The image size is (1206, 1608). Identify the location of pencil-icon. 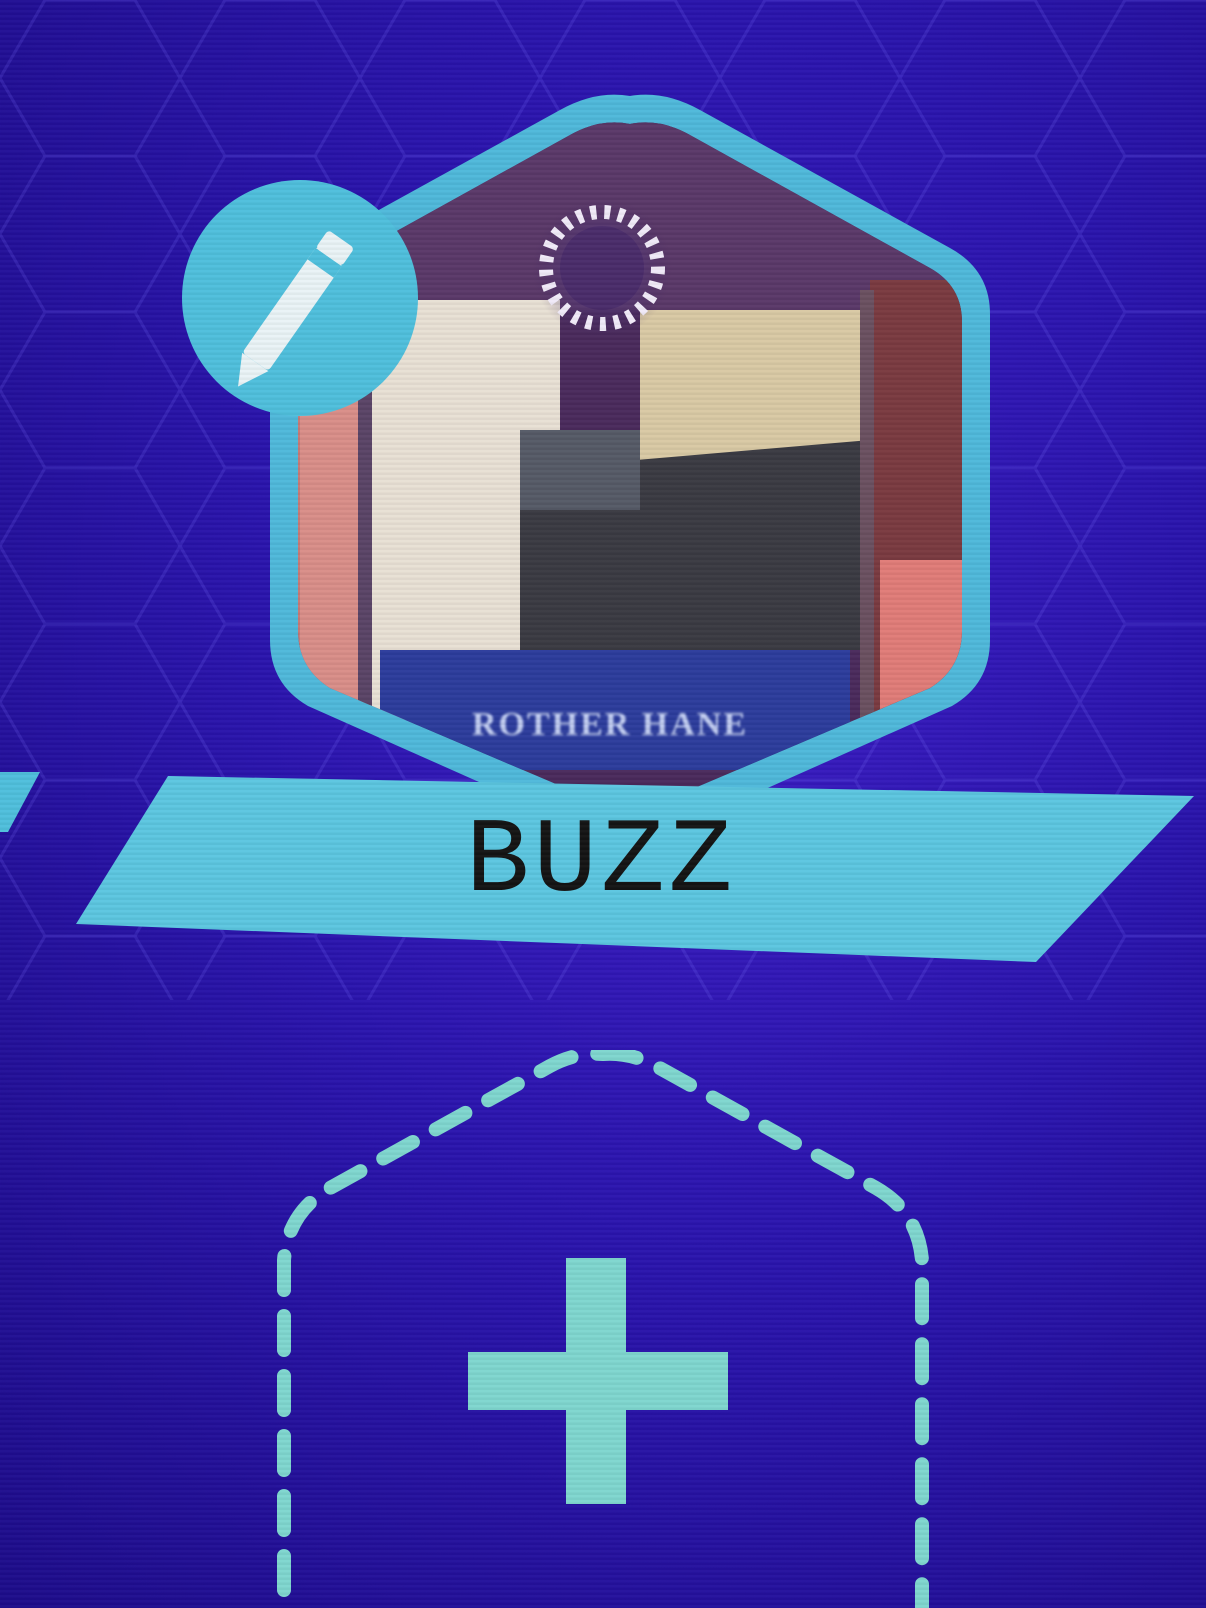
(295, 309).